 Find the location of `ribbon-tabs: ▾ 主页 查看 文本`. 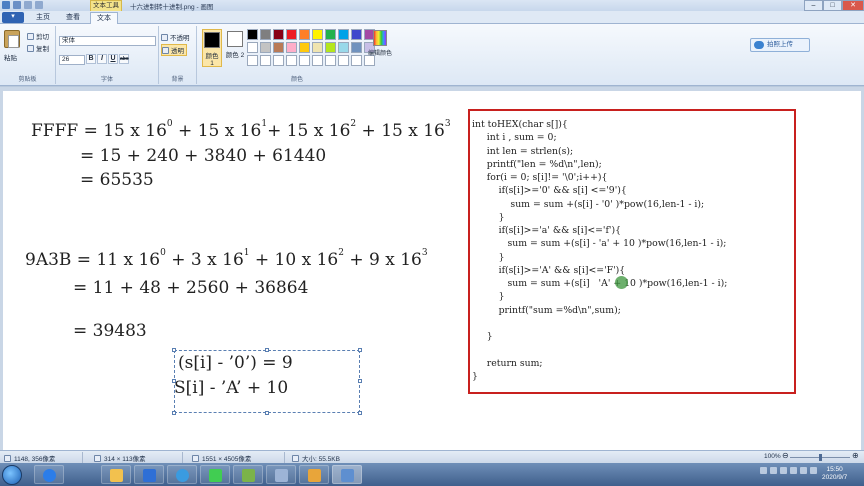

ribbon-tabs: ▾ 主页 查看 文本 is located at coordinates (432, 17).